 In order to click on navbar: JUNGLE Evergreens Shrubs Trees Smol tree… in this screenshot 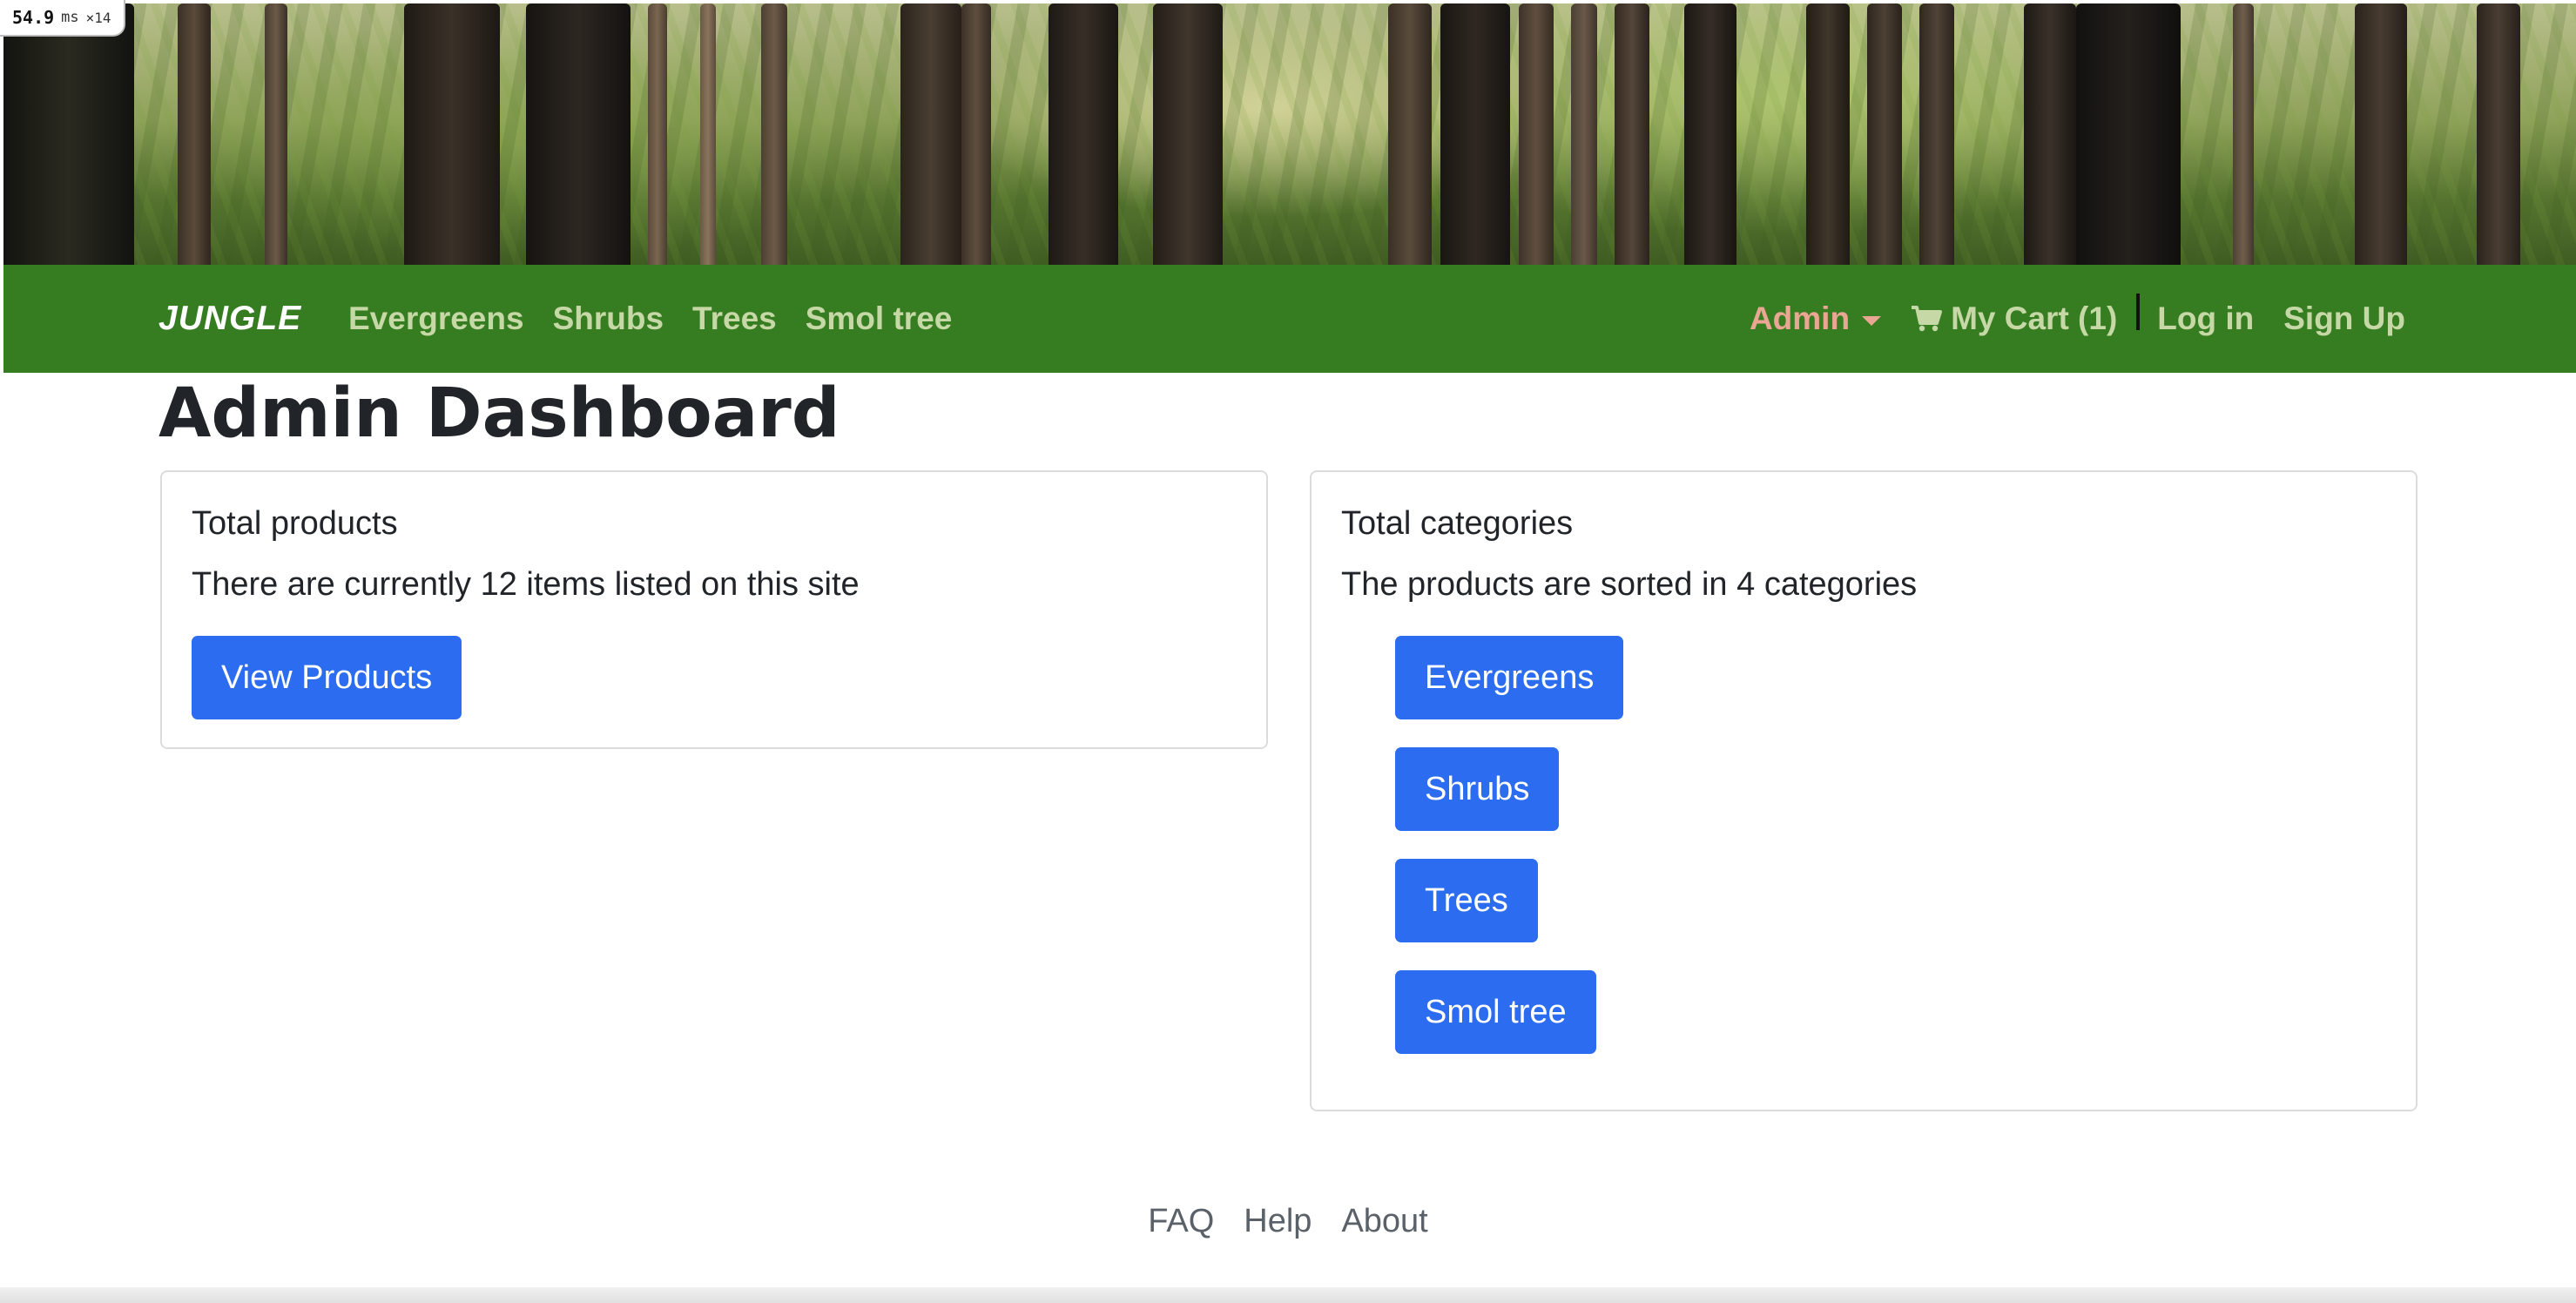, I will do `click(1289, 319)`.